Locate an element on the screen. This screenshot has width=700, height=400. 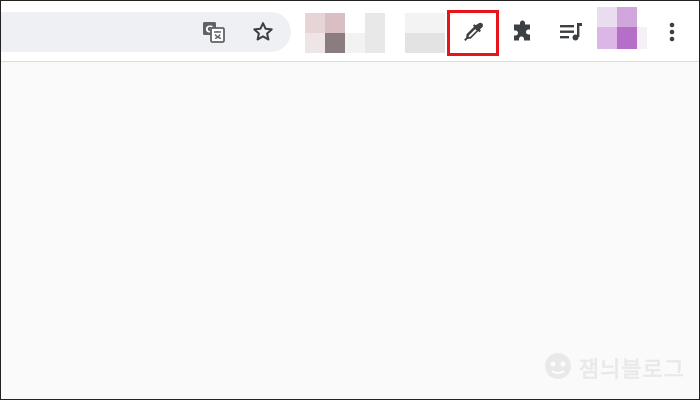
watermark: 잼늬블로그 is located at coordinates (614, 368).